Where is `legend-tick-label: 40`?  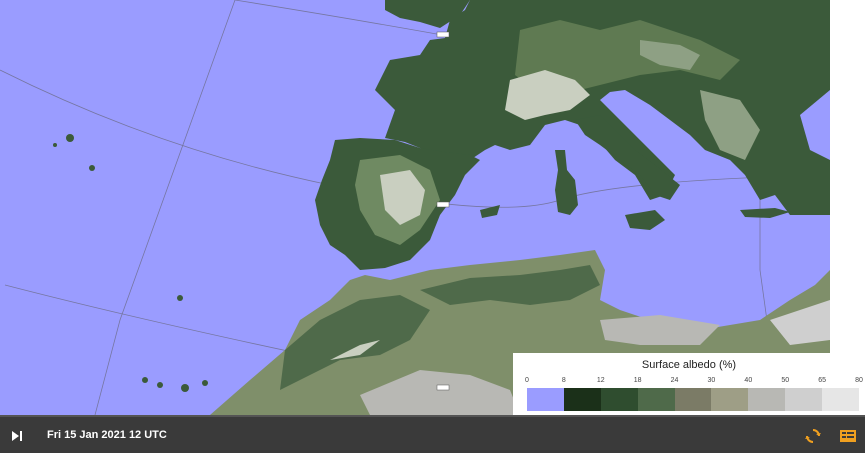 legend-tick-label: 40 is located at coordinates (748, 380).